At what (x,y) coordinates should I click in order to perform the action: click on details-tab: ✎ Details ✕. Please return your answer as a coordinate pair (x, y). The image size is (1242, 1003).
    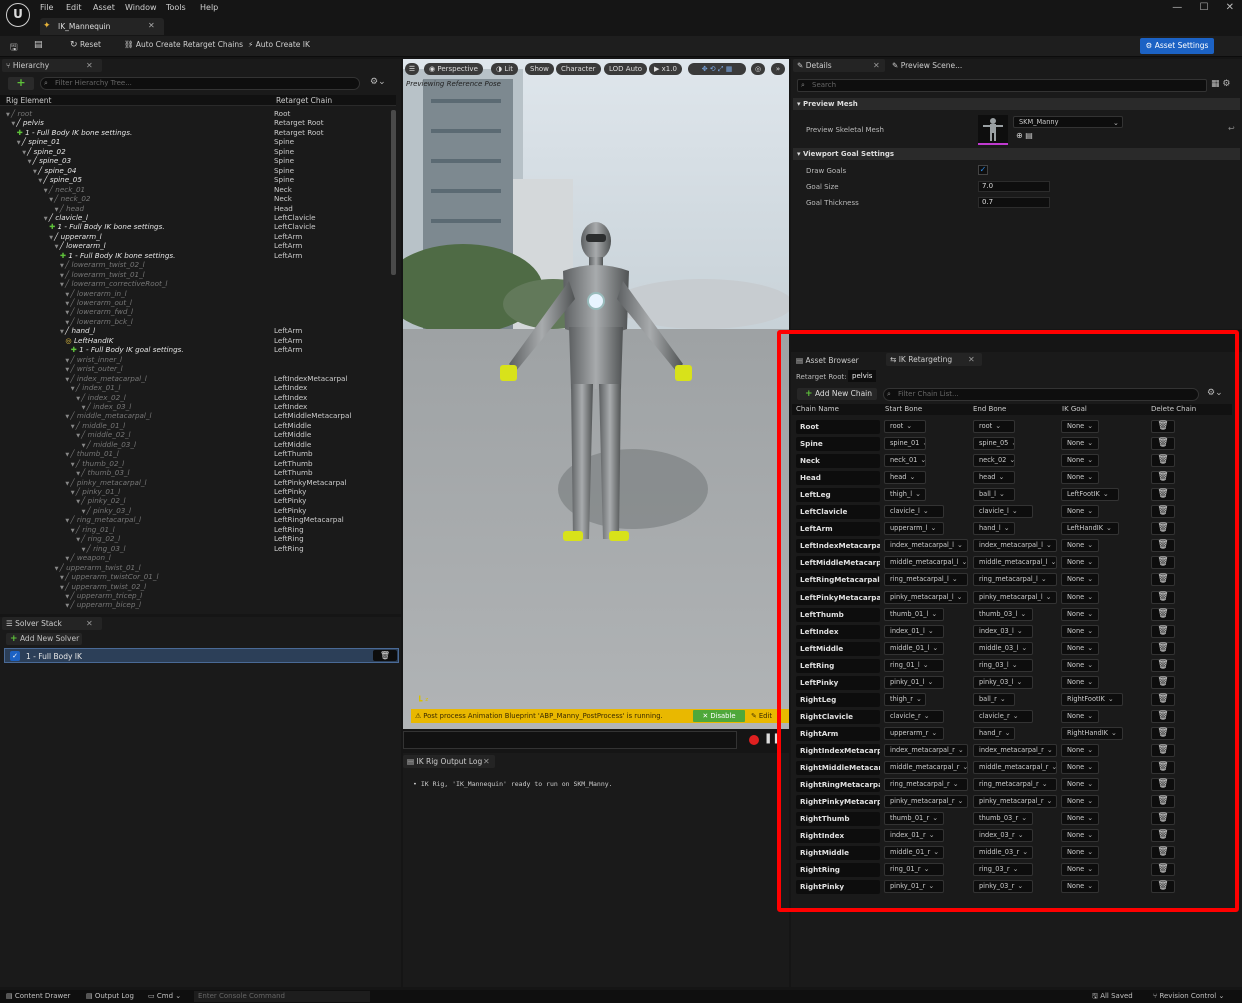
    Looking at the image, I should click on (839, 65).